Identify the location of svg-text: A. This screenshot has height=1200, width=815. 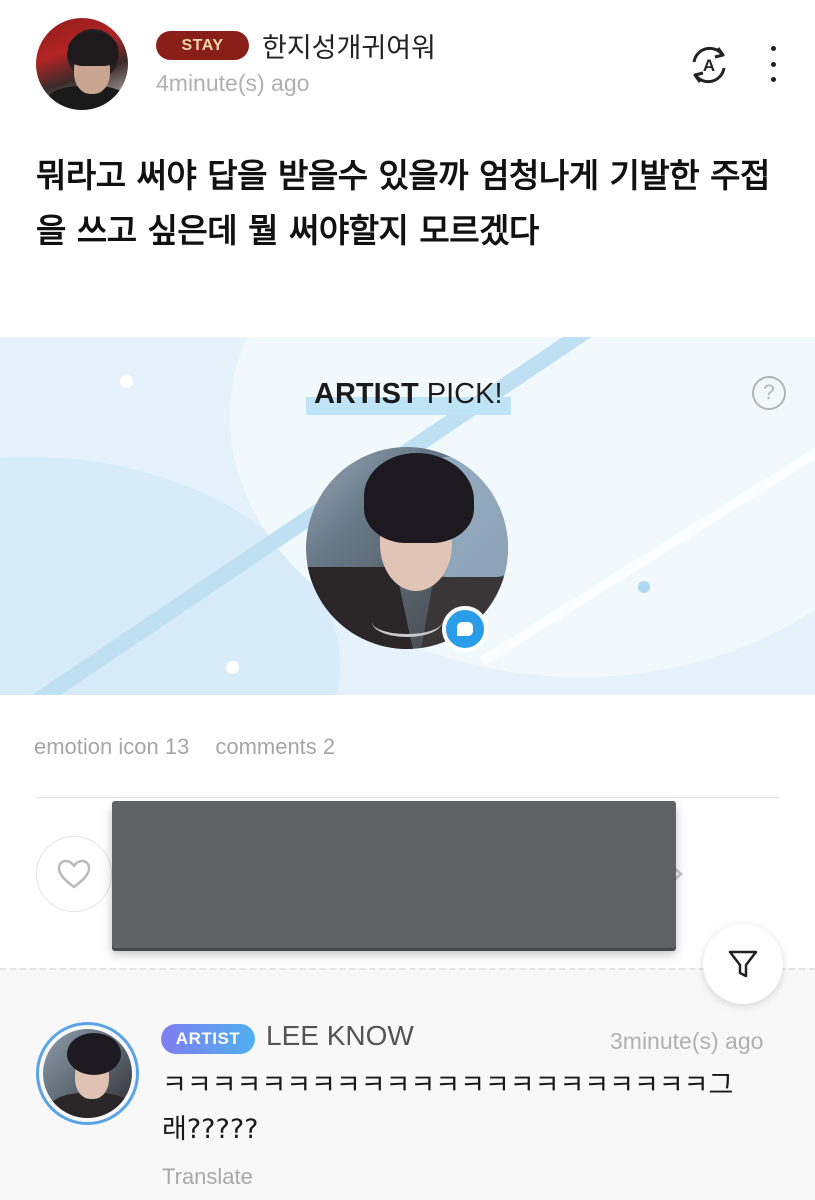
(709, 65).